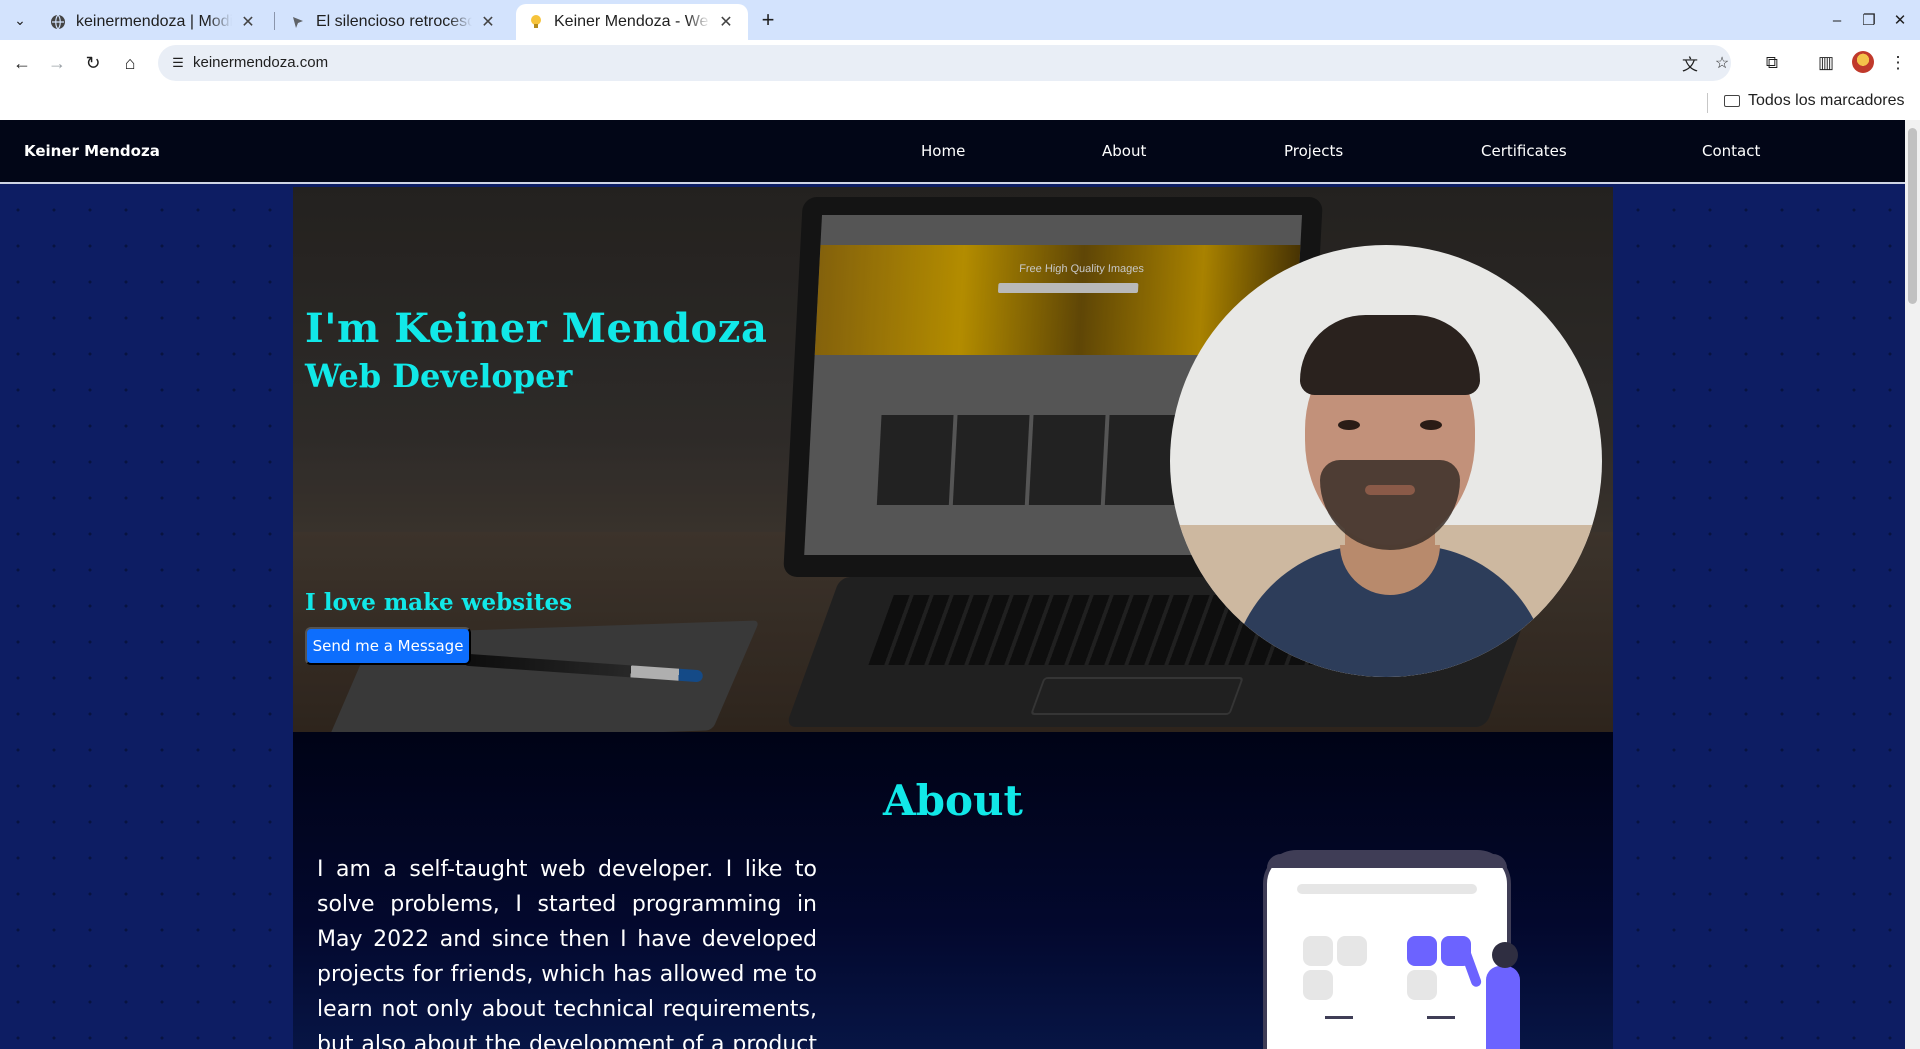 This screenshot has width=1920, height=1049. Describe the element at coordinates (1772, 63) in the screenshot. I see `extensions-icon: ⧉` at that location.